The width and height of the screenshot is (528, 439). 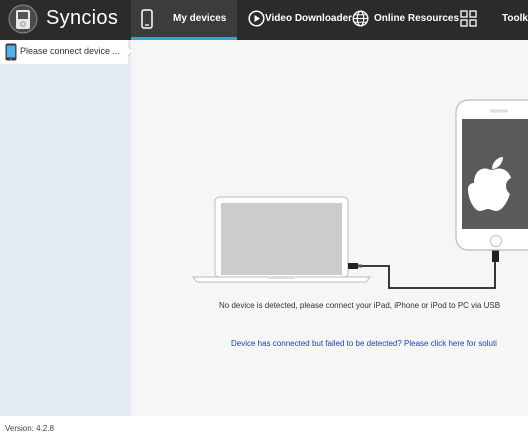 I want to click on tab-my-devices: My devices, so click(x=184, y=20).